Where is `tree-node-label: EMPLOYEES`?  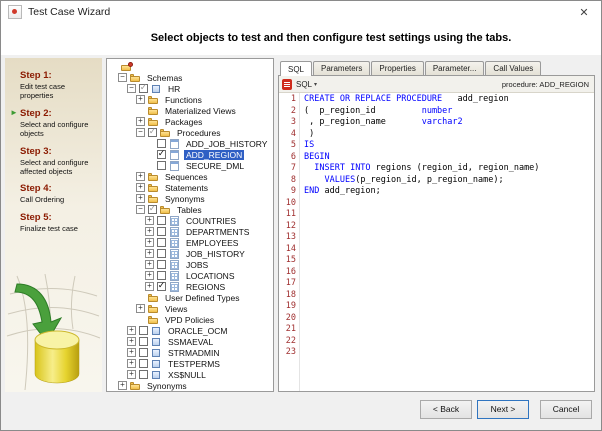
tree-node-label: EMPLOYEES is located at coordinates (212, 243).